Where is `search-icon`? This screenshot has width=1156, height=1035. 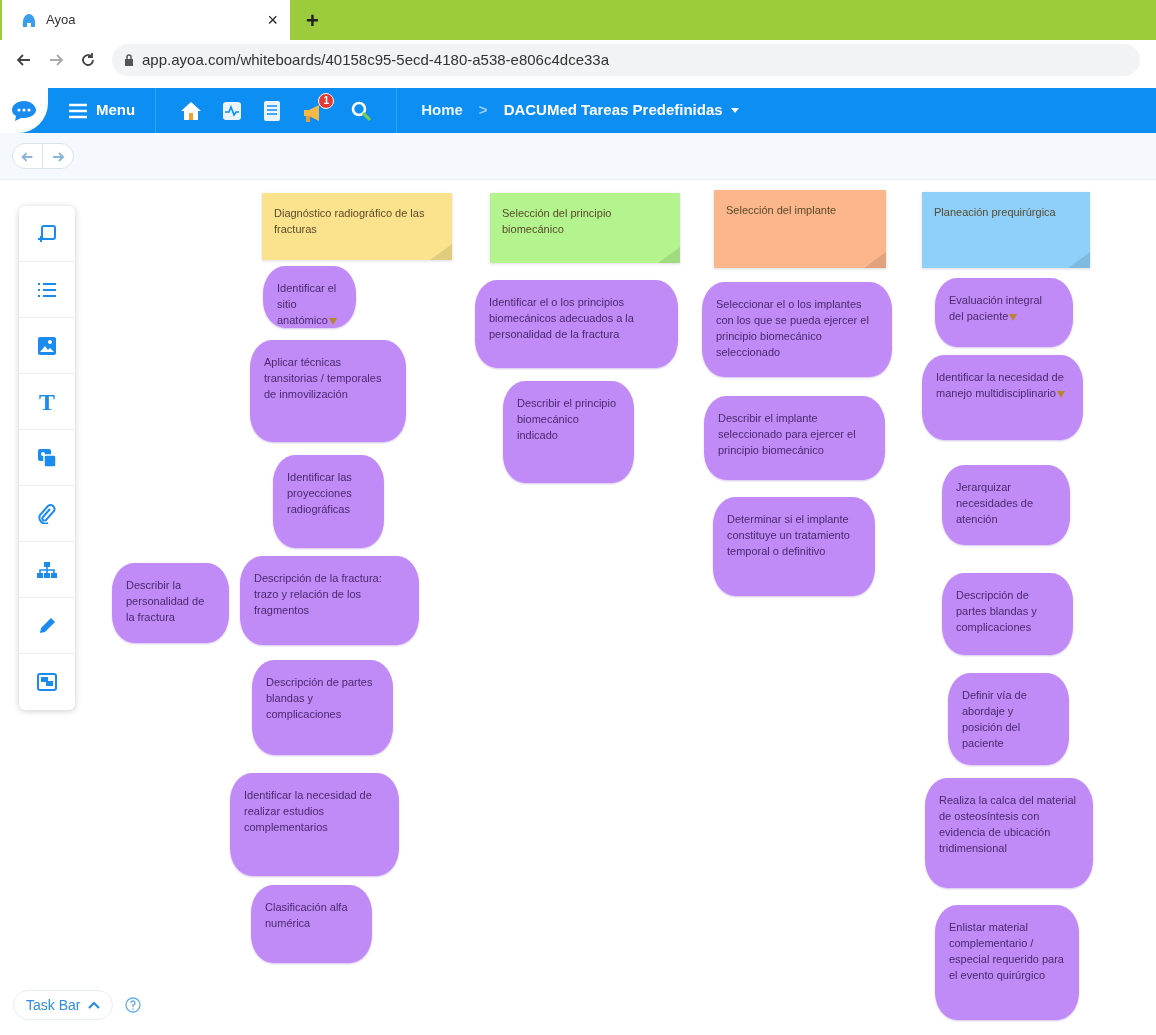
search-icon is located at coordinates (361, 110).